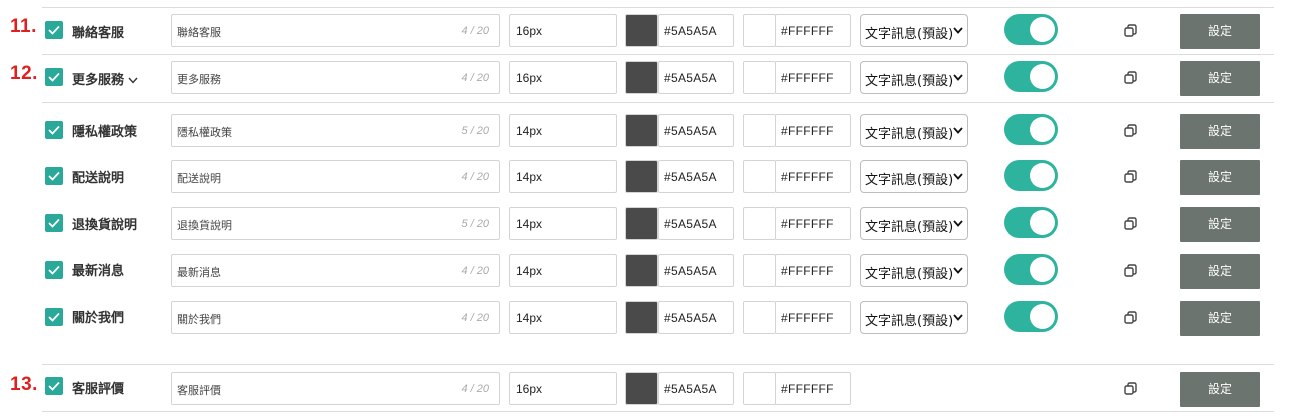  What do you see at coordinates (335, 130) in the screenshot?
I see `name-input: 隱私權政策 5 / 20` at bounding box center [335, 130].